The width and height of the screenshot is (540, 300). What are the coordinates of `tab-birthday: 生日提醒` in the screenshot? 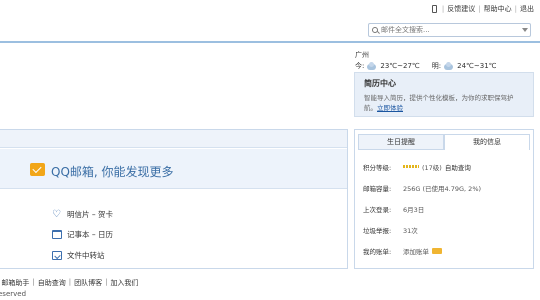 It's located at (401, 141).